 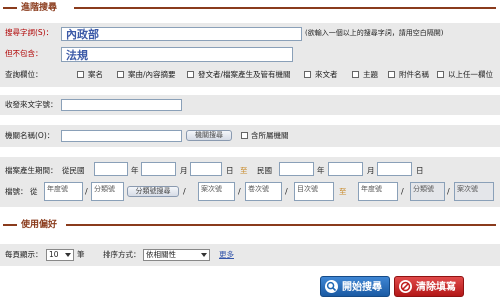 I want to click on incoming-doc-label: 收發來文字號：, so click(x=31, y=104).